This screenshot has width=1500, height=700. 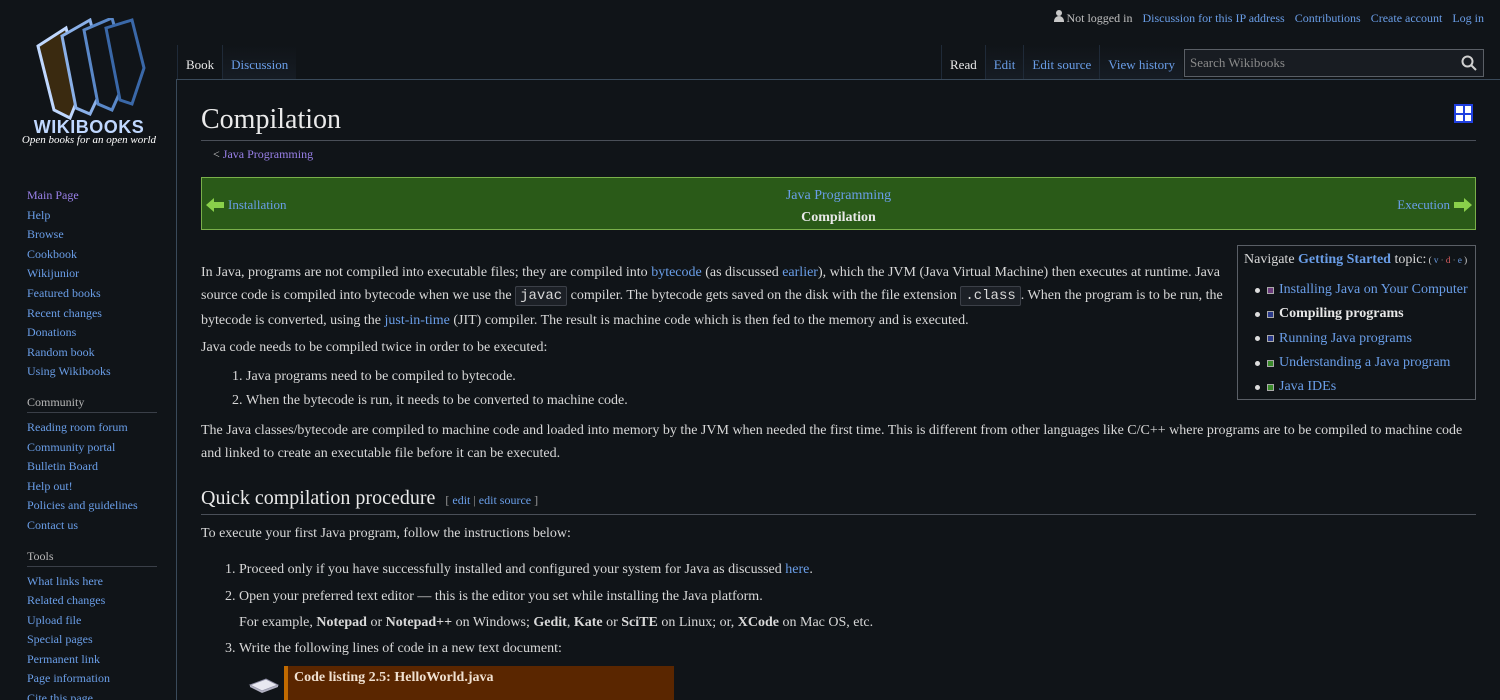 I want to click on navbox-item-label: Running Java programs, so click(x=1345, y=339).